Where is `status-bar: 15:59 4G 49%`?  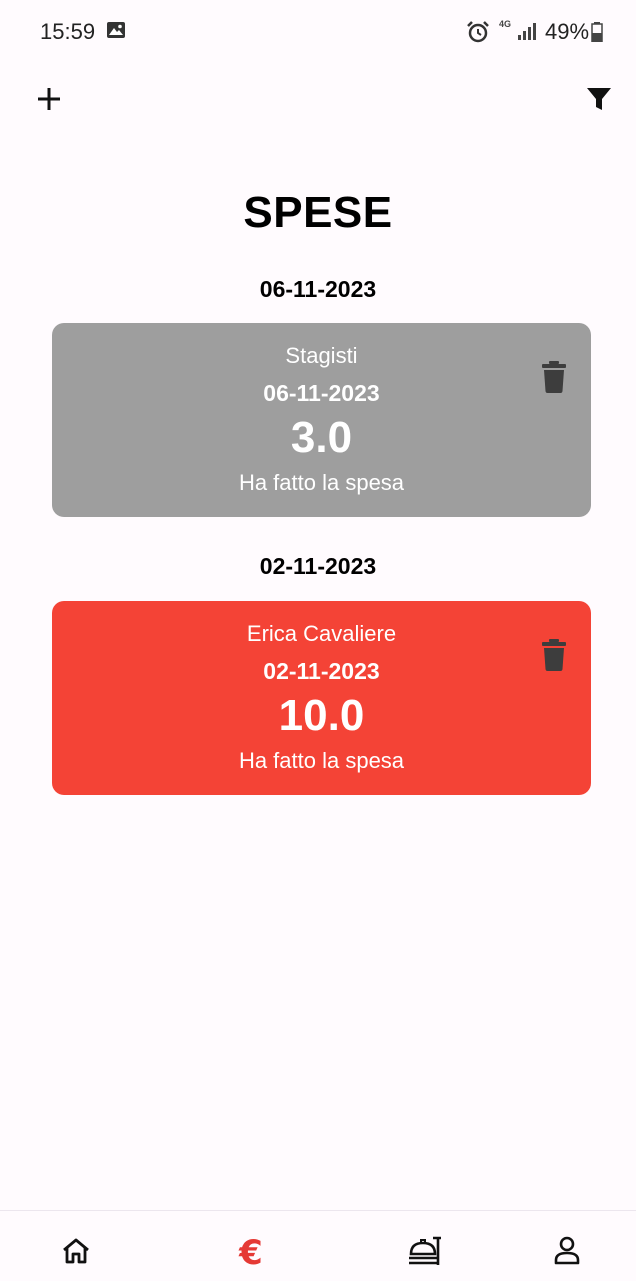 status-bar: 15:59 4G 49% is located at coordinates (318, 32).